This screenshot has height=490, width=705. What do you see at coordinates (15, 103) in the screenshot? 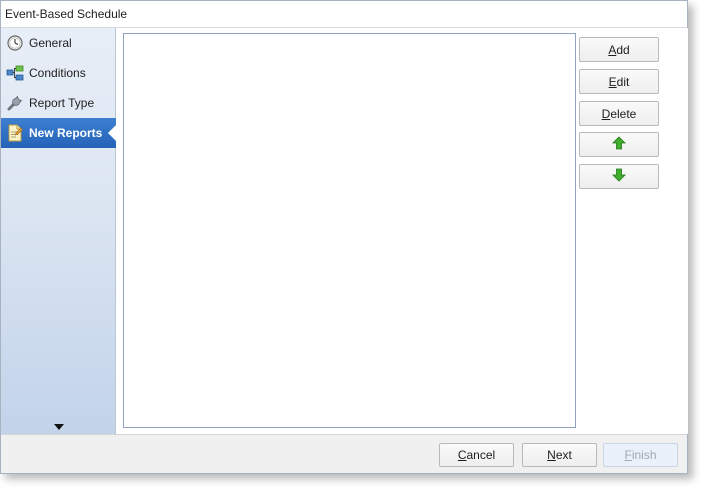
I see `wrench-icon` at bounding box center [15, 103].